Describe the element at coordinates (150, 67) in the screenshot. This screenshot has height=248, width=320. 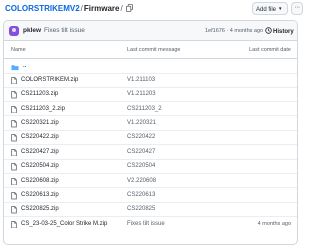
I see `parent-directory-row: ..` at that location.